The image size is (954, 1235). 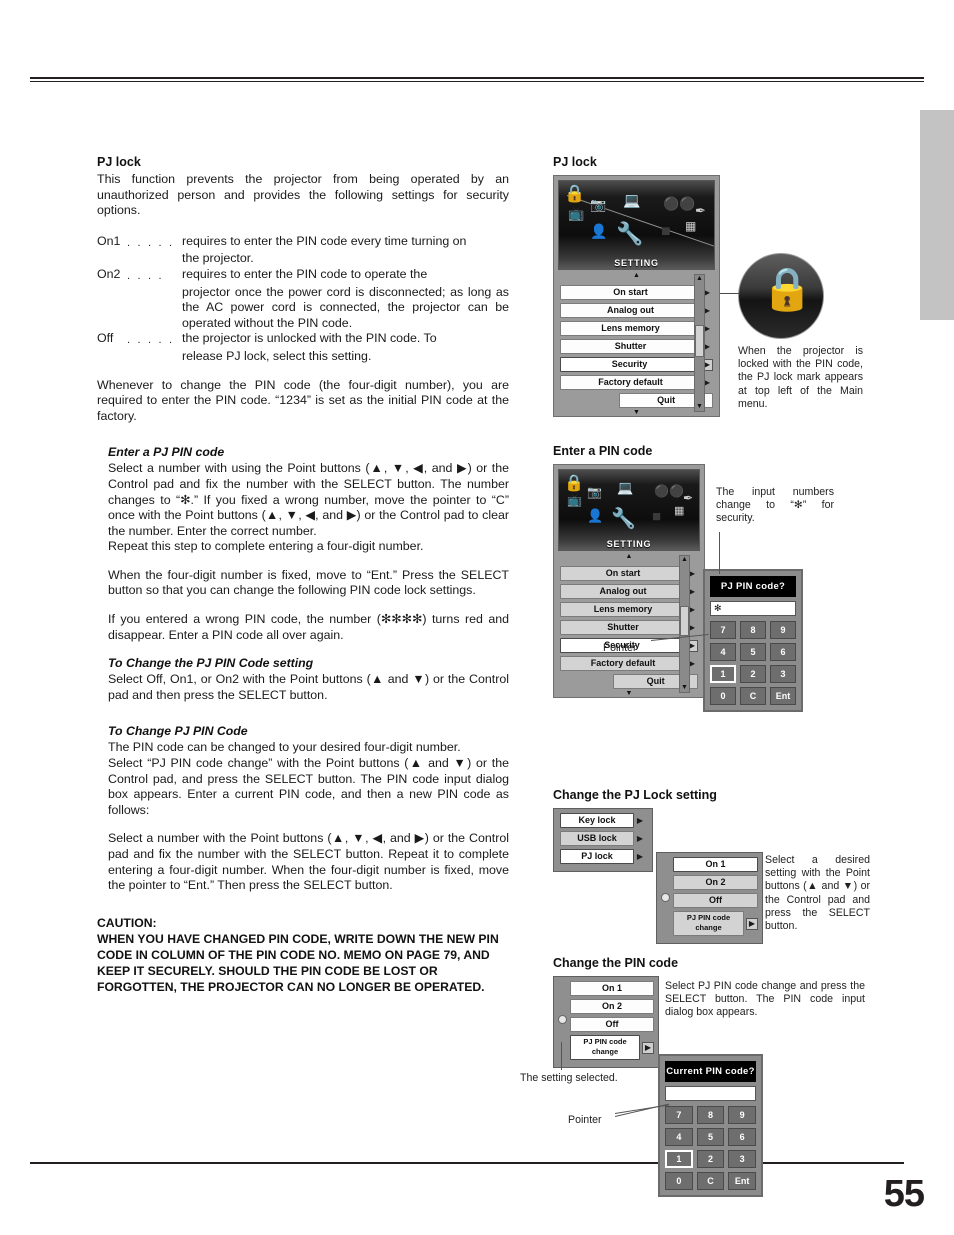 I want to click on fig1-menu-row: On start ▶, so click(x=636, y=292).